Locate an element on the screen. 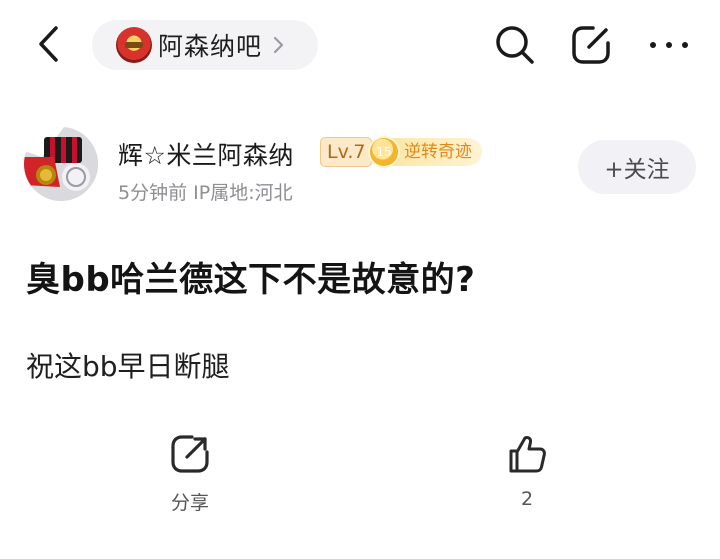 This screenshot has height=559, width=720. search-icon is located at coordinates (515, 45).